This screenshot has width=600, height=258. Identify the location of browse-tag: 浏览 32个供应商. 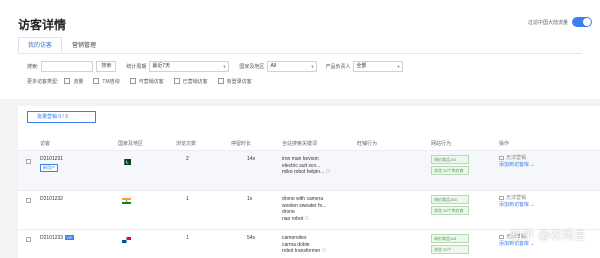
(450, 170).